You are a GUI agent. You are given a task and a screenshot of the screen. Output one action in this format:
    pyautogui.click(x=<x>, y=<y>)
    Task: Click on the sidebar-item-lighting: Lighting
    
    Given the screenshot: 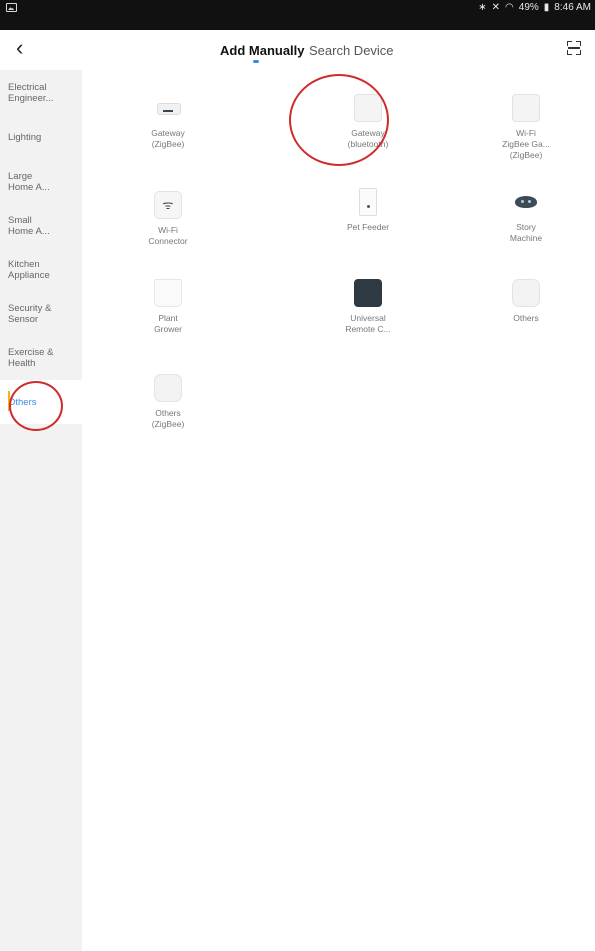 What is the action you would take?
    pyautogui.click(x=41, y=137)
    